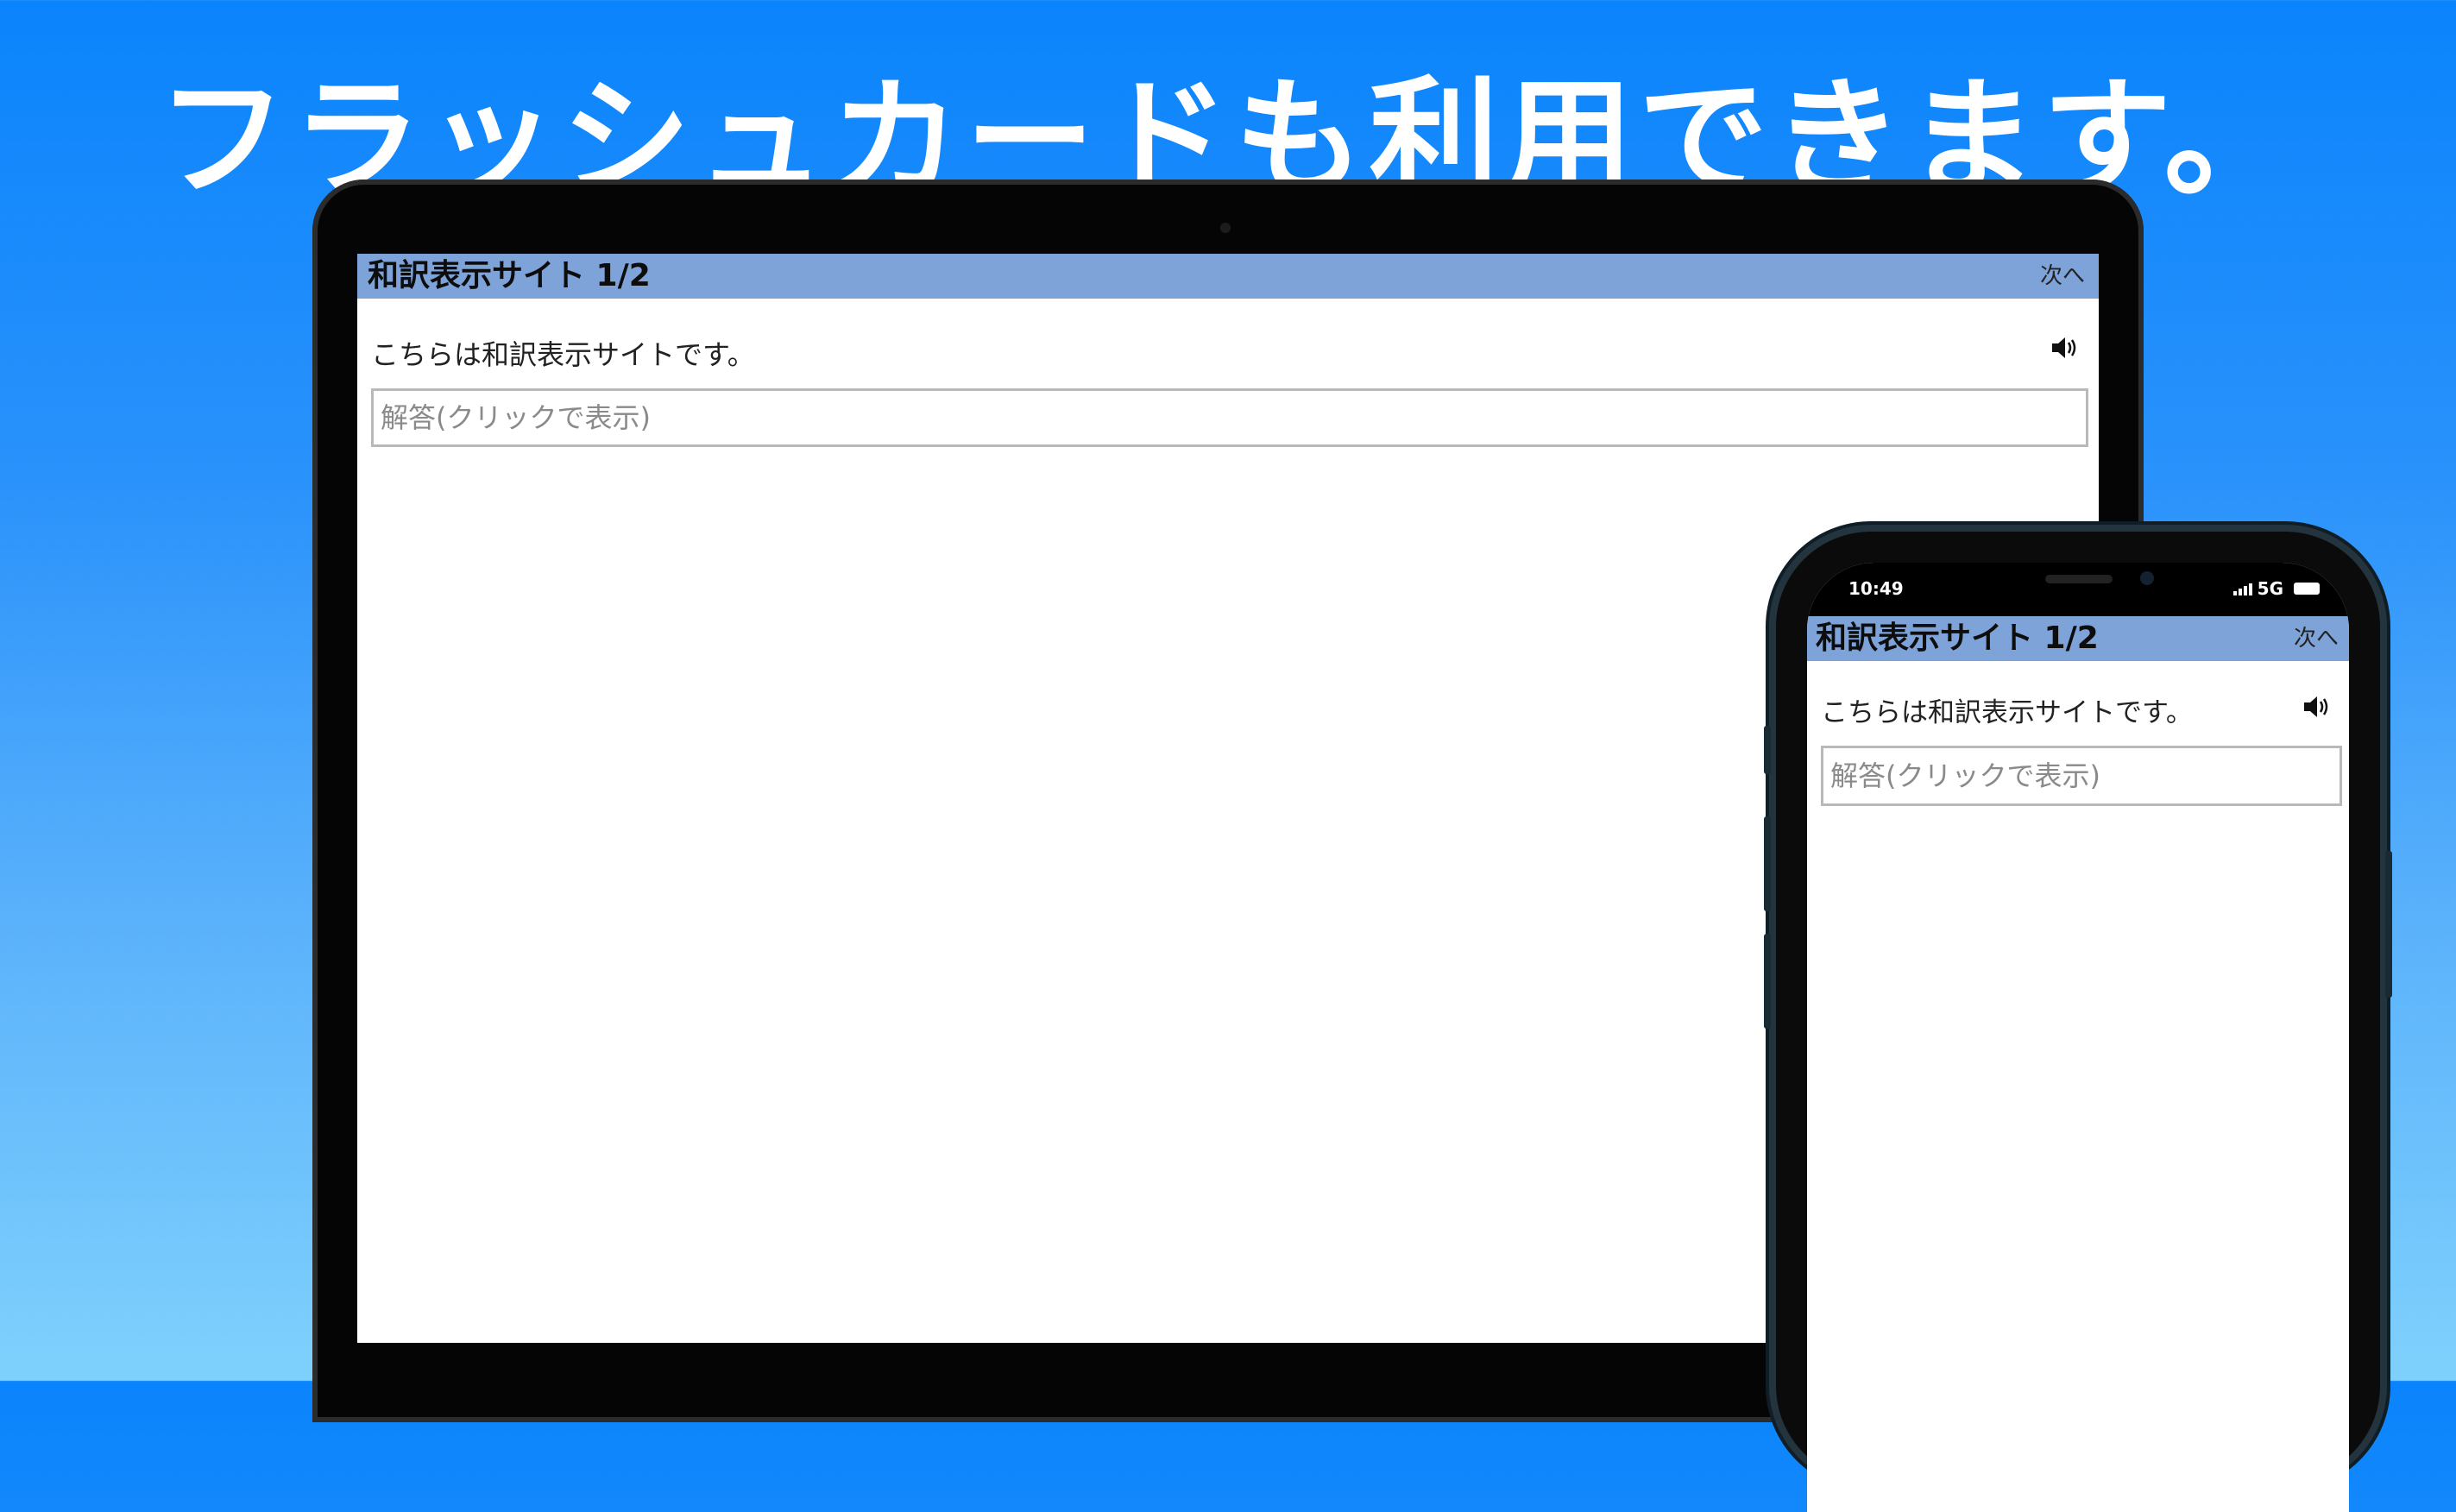 Image resolution: width=2456 pixels, height=1512 pixels. Describe the element at coordinates (2242, 588) in the screenshot. I see `signal-icon` at that location.